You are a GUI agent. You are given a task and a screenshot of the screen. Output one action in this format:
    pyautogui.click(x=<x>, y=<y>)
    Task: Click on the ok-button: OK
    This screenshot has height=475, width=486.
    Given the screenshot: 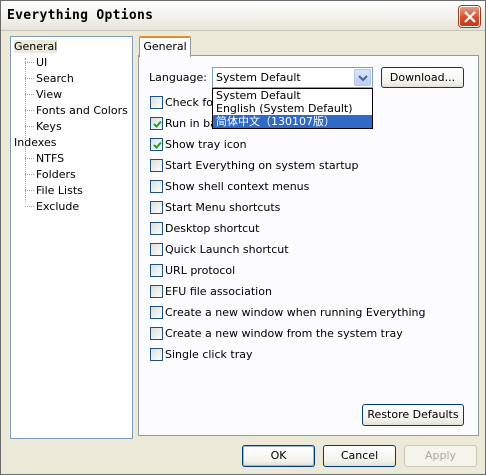 What is the action you would take?
    pyautogui.click(x=278, y=456)
    